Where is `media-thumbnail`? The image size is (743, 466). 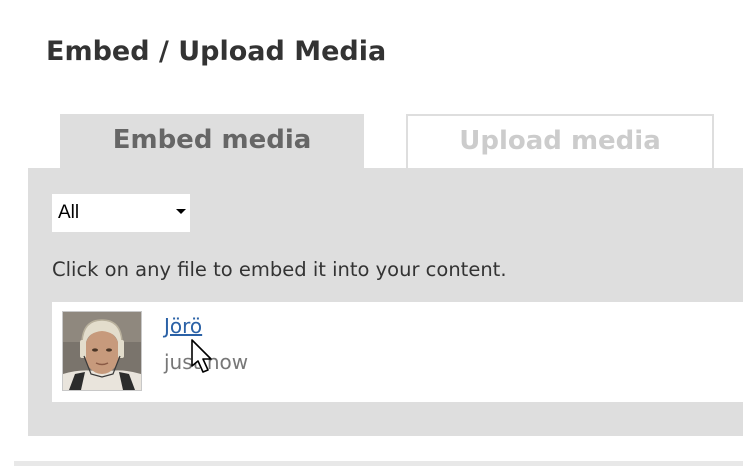 media-thumbnail is located at coordinates (102, 351).